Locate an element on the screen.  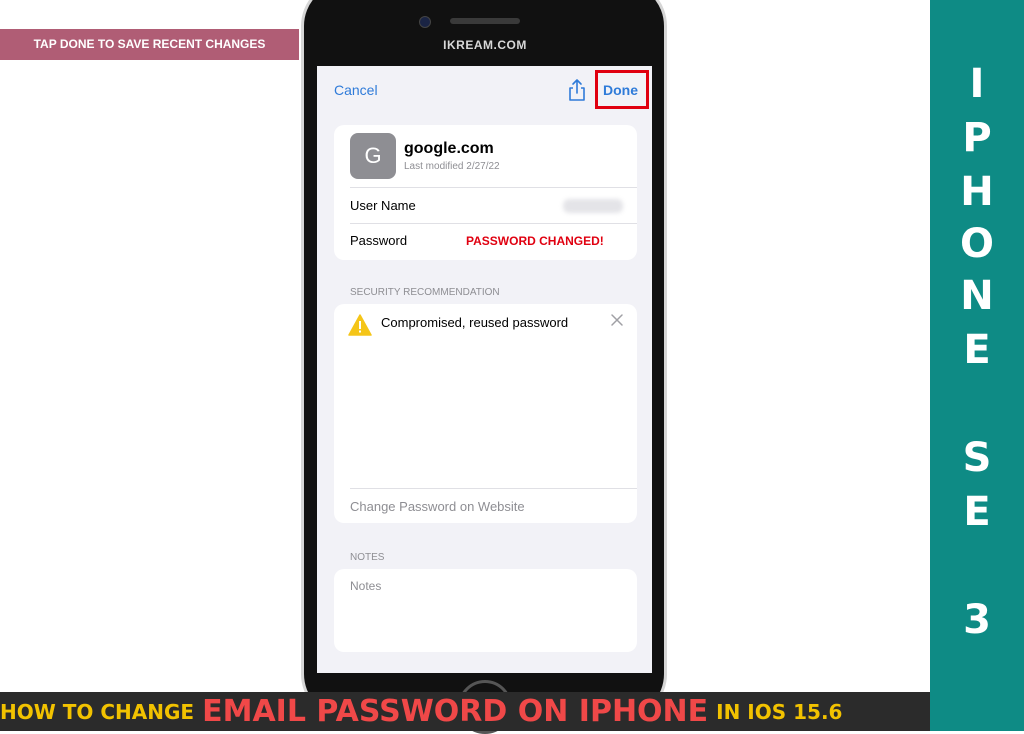
sidebar-letter: P is located at coordinates (977, 138).